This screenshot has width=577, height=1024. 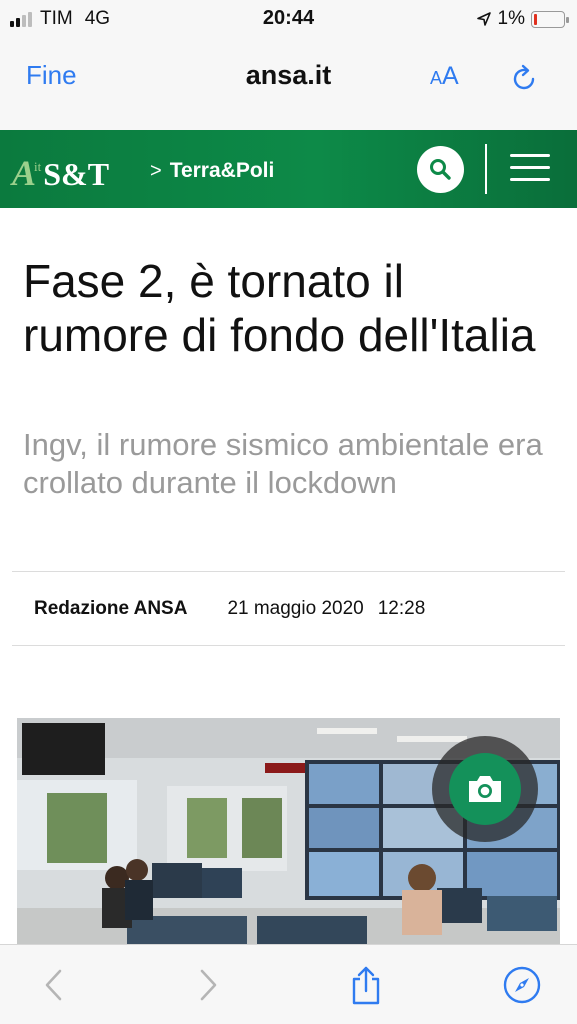 What do you see at coordinates (295, 608) in the screenshot?
I see `article-date: 21 maggio 2020` at bounding box center [295, 608].